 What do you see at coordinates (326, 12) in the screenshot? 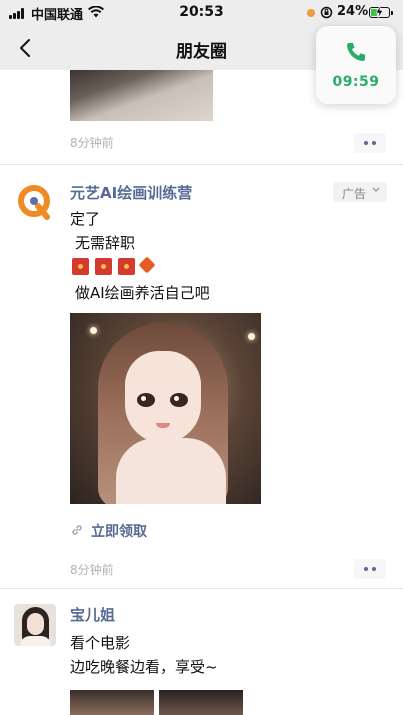
I see `rotation-lock-icon` at bounding box center [326, 12].